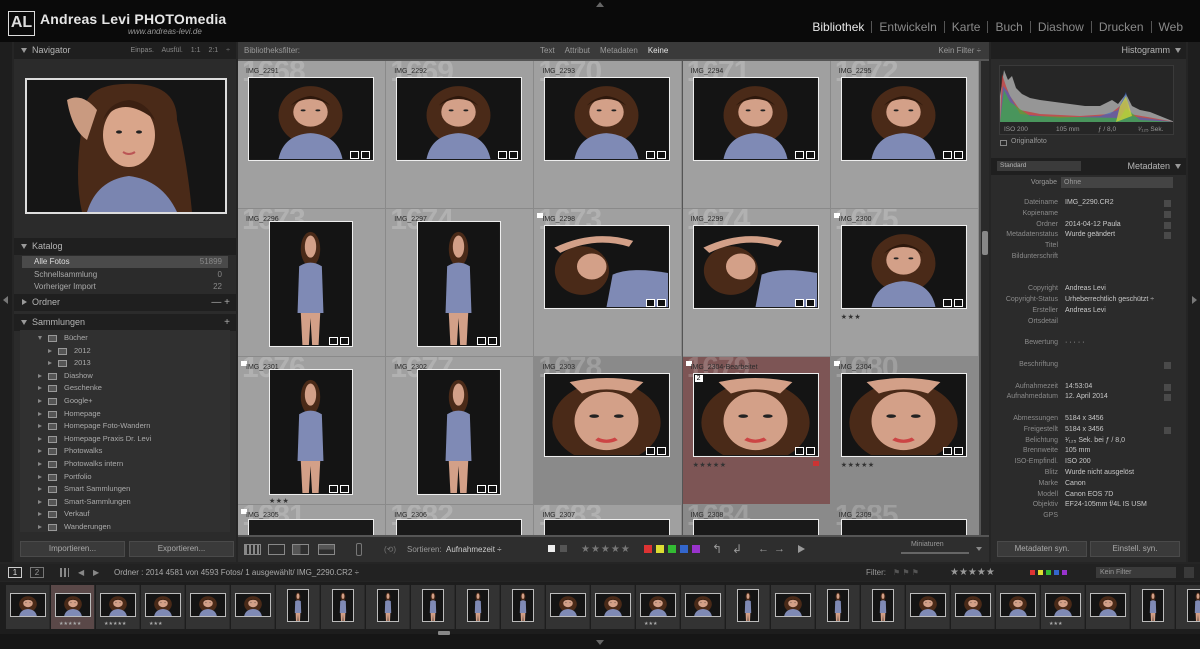 This screenshot has width=1200, height=649. Describe the element at coordinates (180, 50) in the screenshot. I see `zoom-options: Einpas. Ausfül. 1:1 2:1 ÷` at that location.